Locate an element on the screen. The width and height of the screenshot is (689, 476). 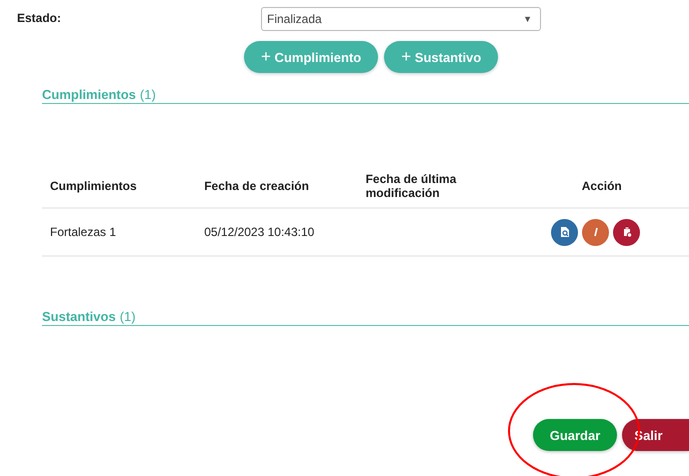
view-button is located at coordinates (564, 232).